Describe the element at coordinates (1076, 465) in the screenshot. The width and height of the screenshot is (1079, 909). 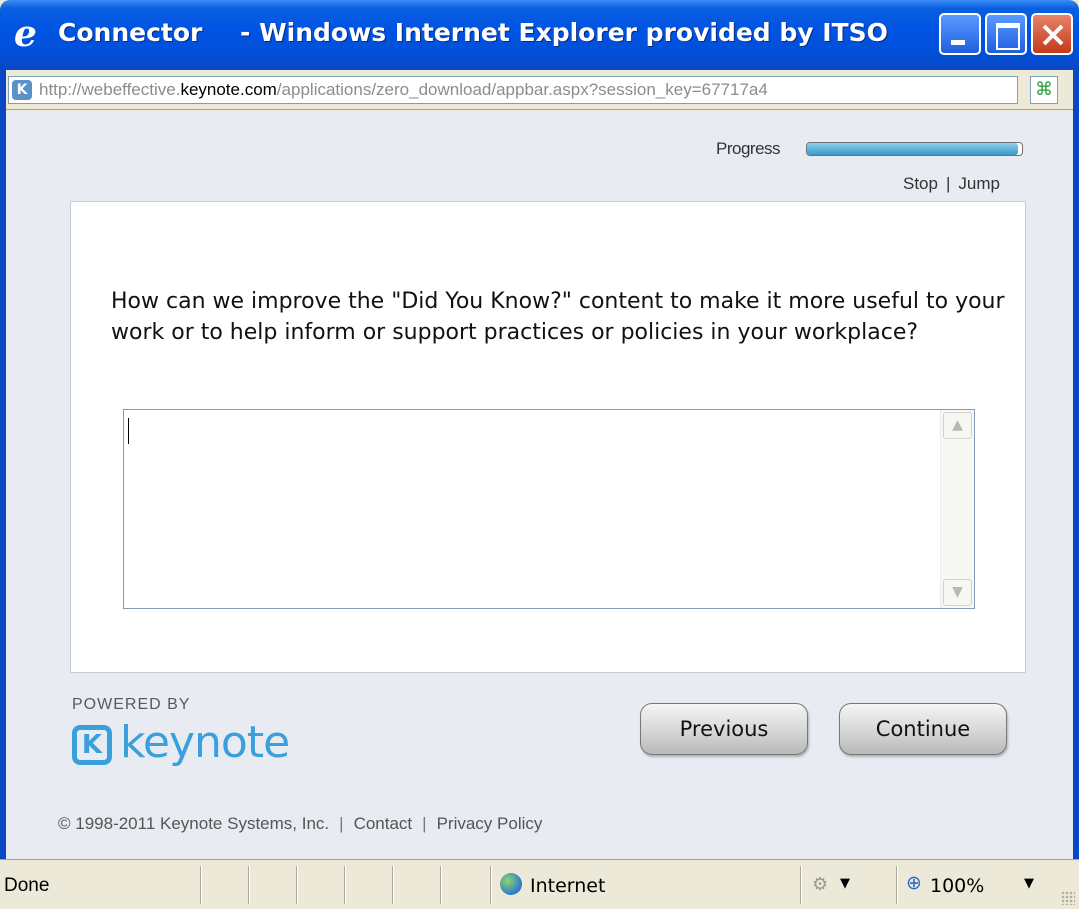
I see `window-border-right` at that location.